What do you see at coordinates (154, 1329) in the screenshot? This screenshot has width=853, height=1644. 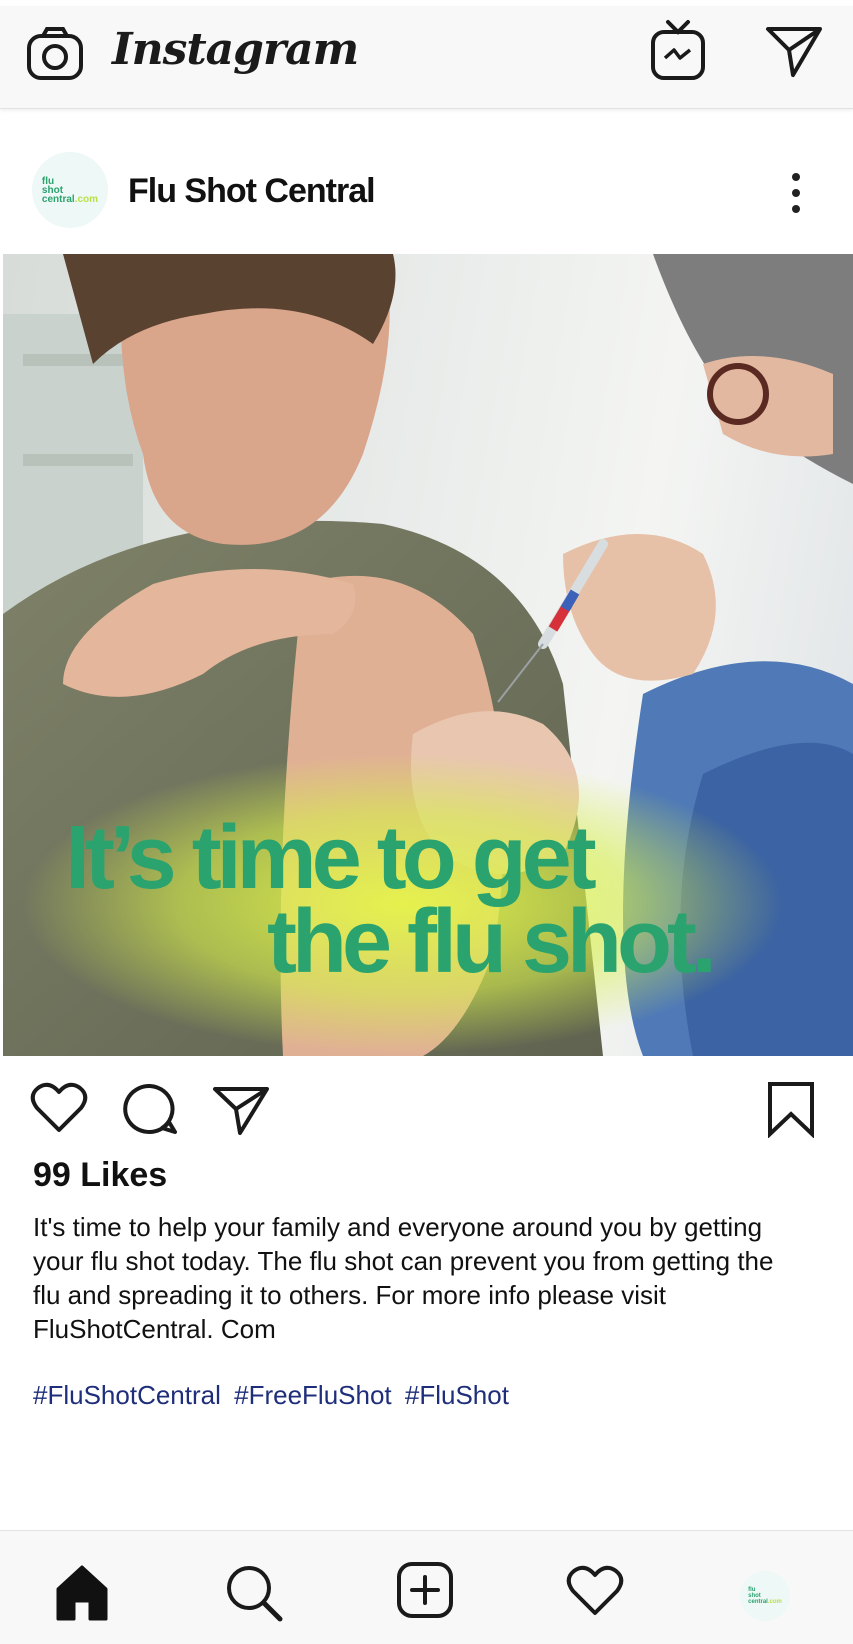 I see `caption-line: FluShotCentral. Com` at bounding box center [154, 1329].